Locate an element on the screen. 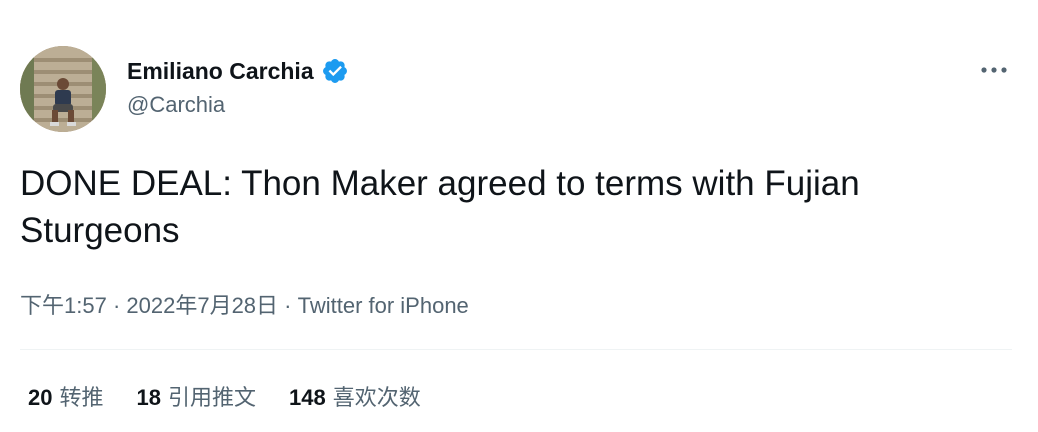  tweet-source: Twitter for iPhone is located at coordinates (383, 305).